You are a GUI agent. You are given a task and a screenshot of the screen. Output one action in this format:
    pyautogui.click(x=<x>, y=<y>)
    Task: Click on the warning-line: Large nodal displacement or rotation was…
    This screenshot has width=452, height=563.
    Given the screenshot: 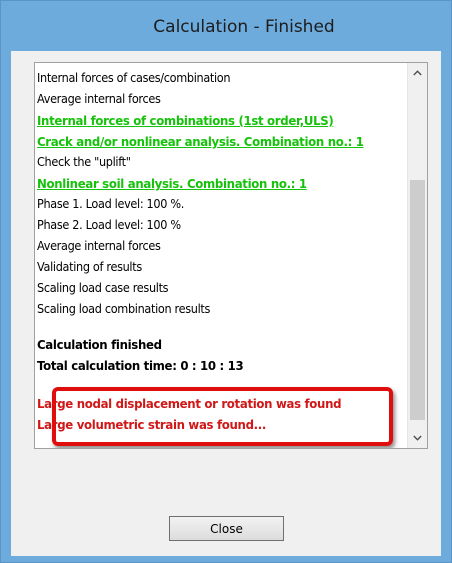 What is the action you would take?
    pyautogui.click(x=189, y=403)
    